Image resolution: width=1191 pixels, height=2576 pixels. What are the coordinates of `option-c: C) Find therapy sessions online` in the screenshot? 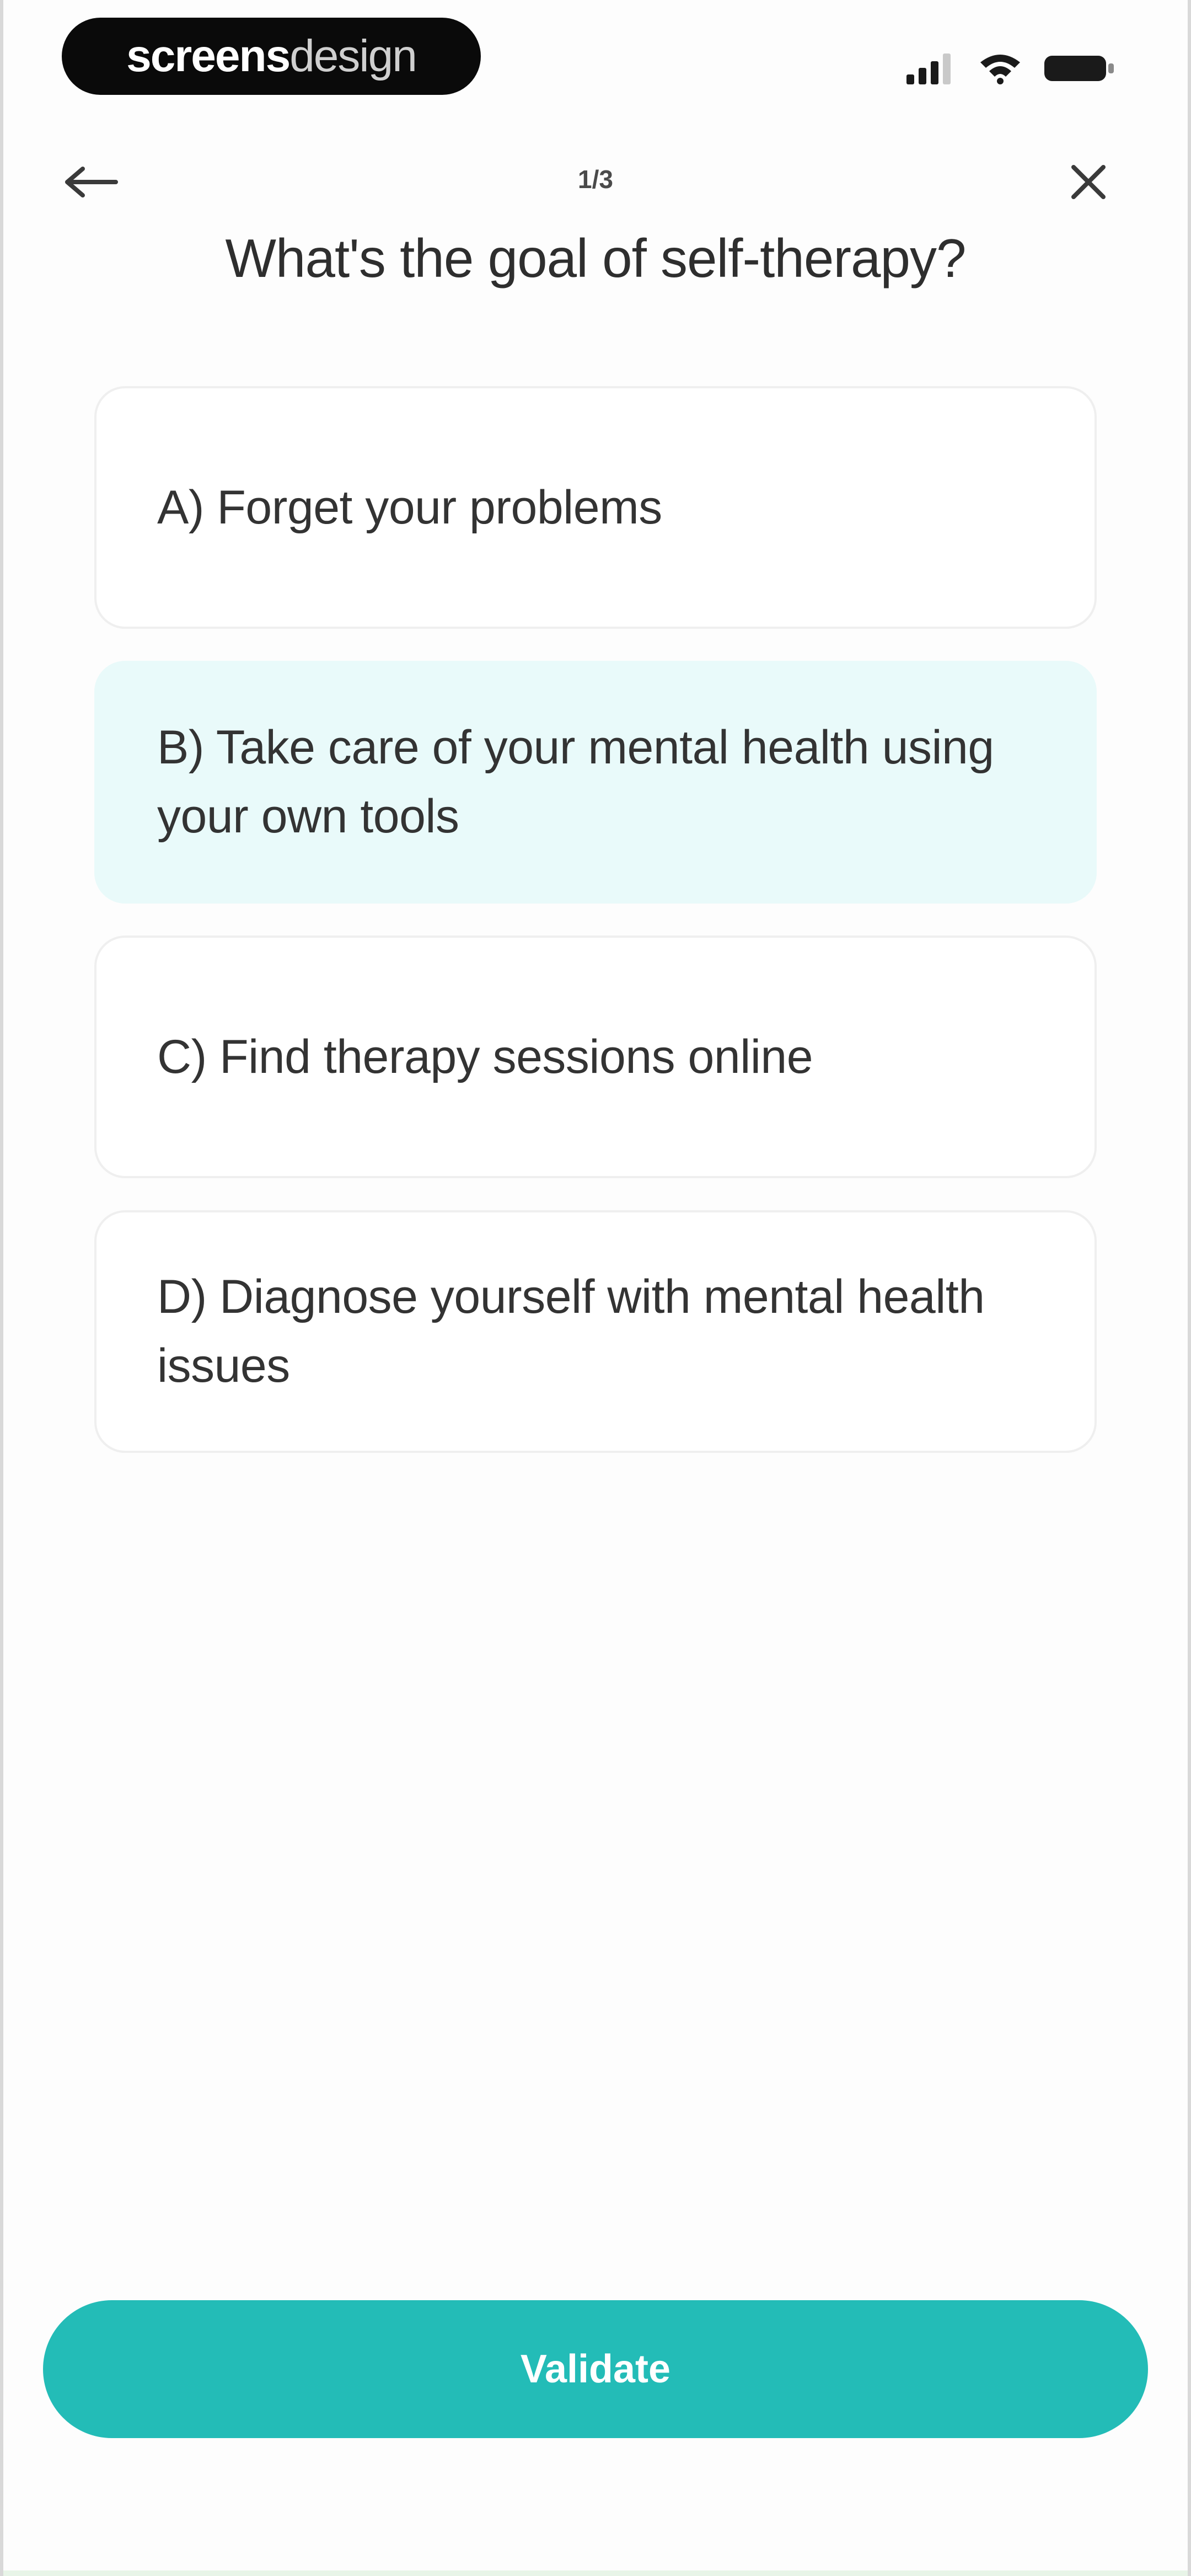 It's located at (595, 1057).